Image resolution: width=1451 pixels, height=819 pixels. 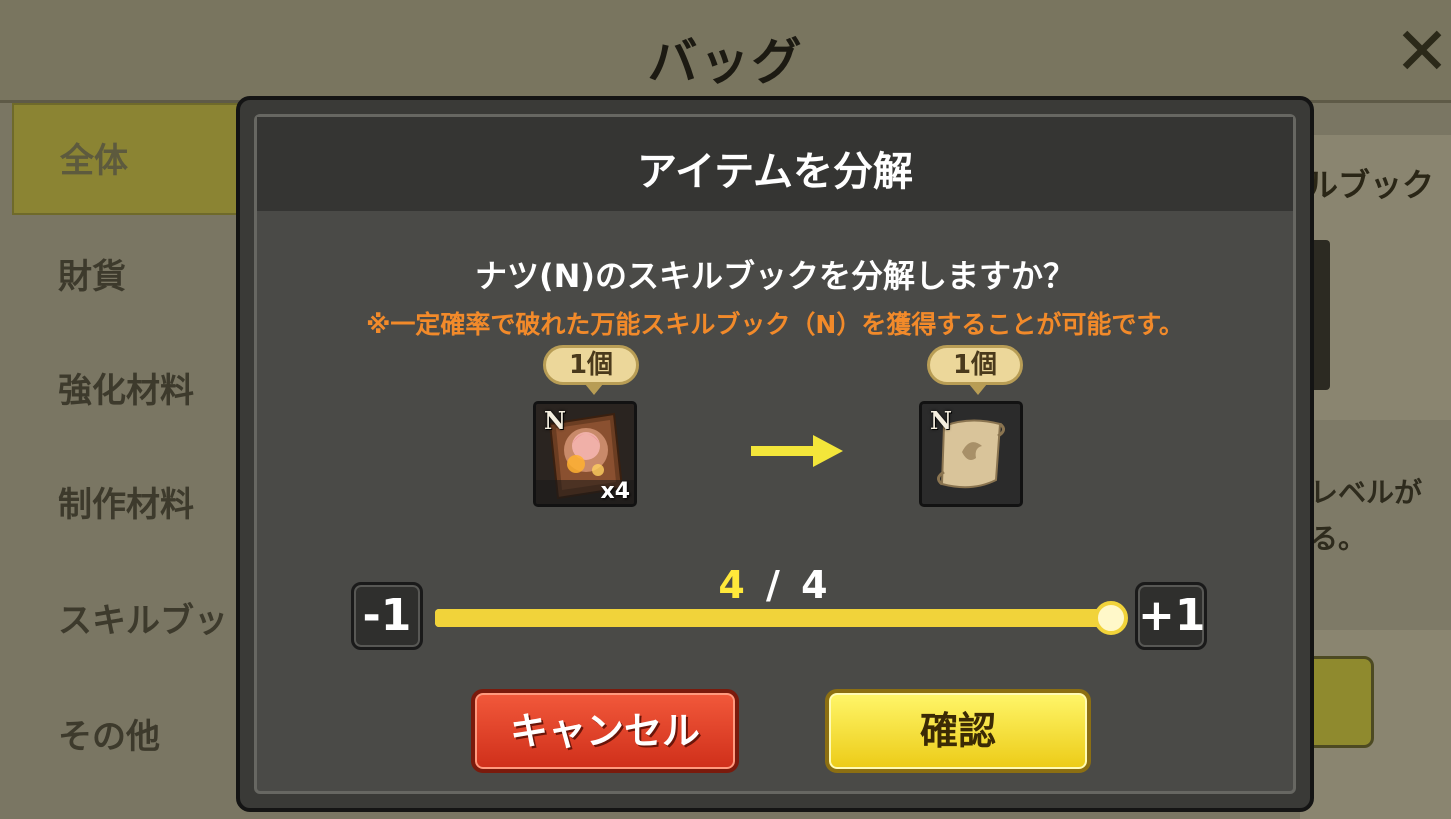 What do you see at coordinates (615, 491) in the screenshot?
I see `source-owned-qty: x4` at bounding box center [615, 491].